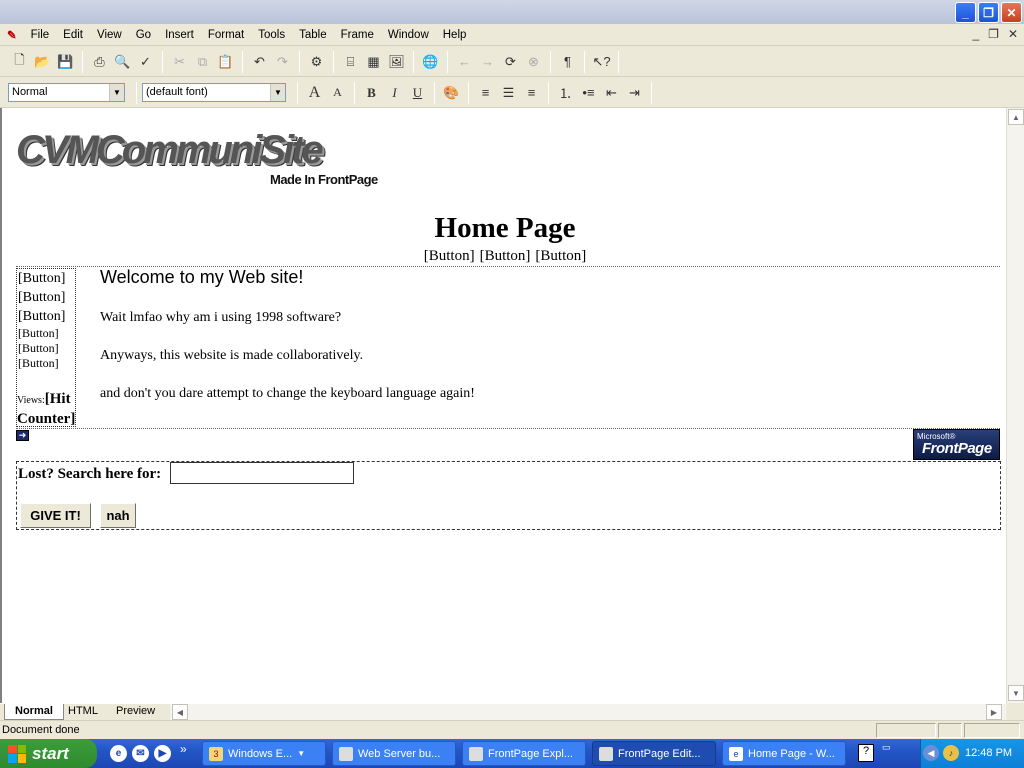 This screenshot has height=768, width=1024. What do you see at coordinates (532, 93) in the screenshot?
I see `align-right-icon: ≡` at bounding box center [532, 93].